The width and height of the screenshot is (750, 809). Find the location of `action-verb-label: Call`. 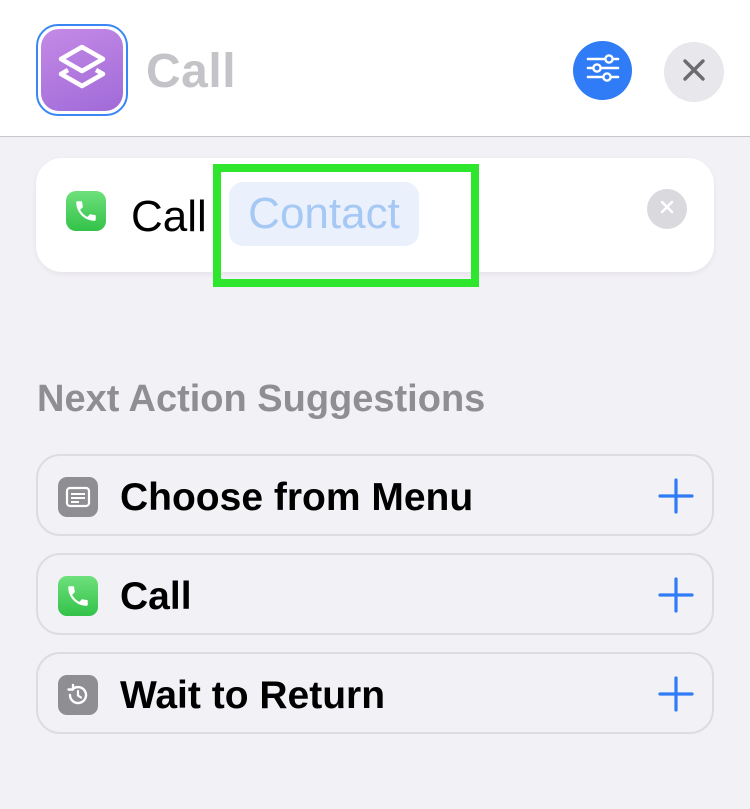

action-verb-label: Call is located at coordinates (169, 216).